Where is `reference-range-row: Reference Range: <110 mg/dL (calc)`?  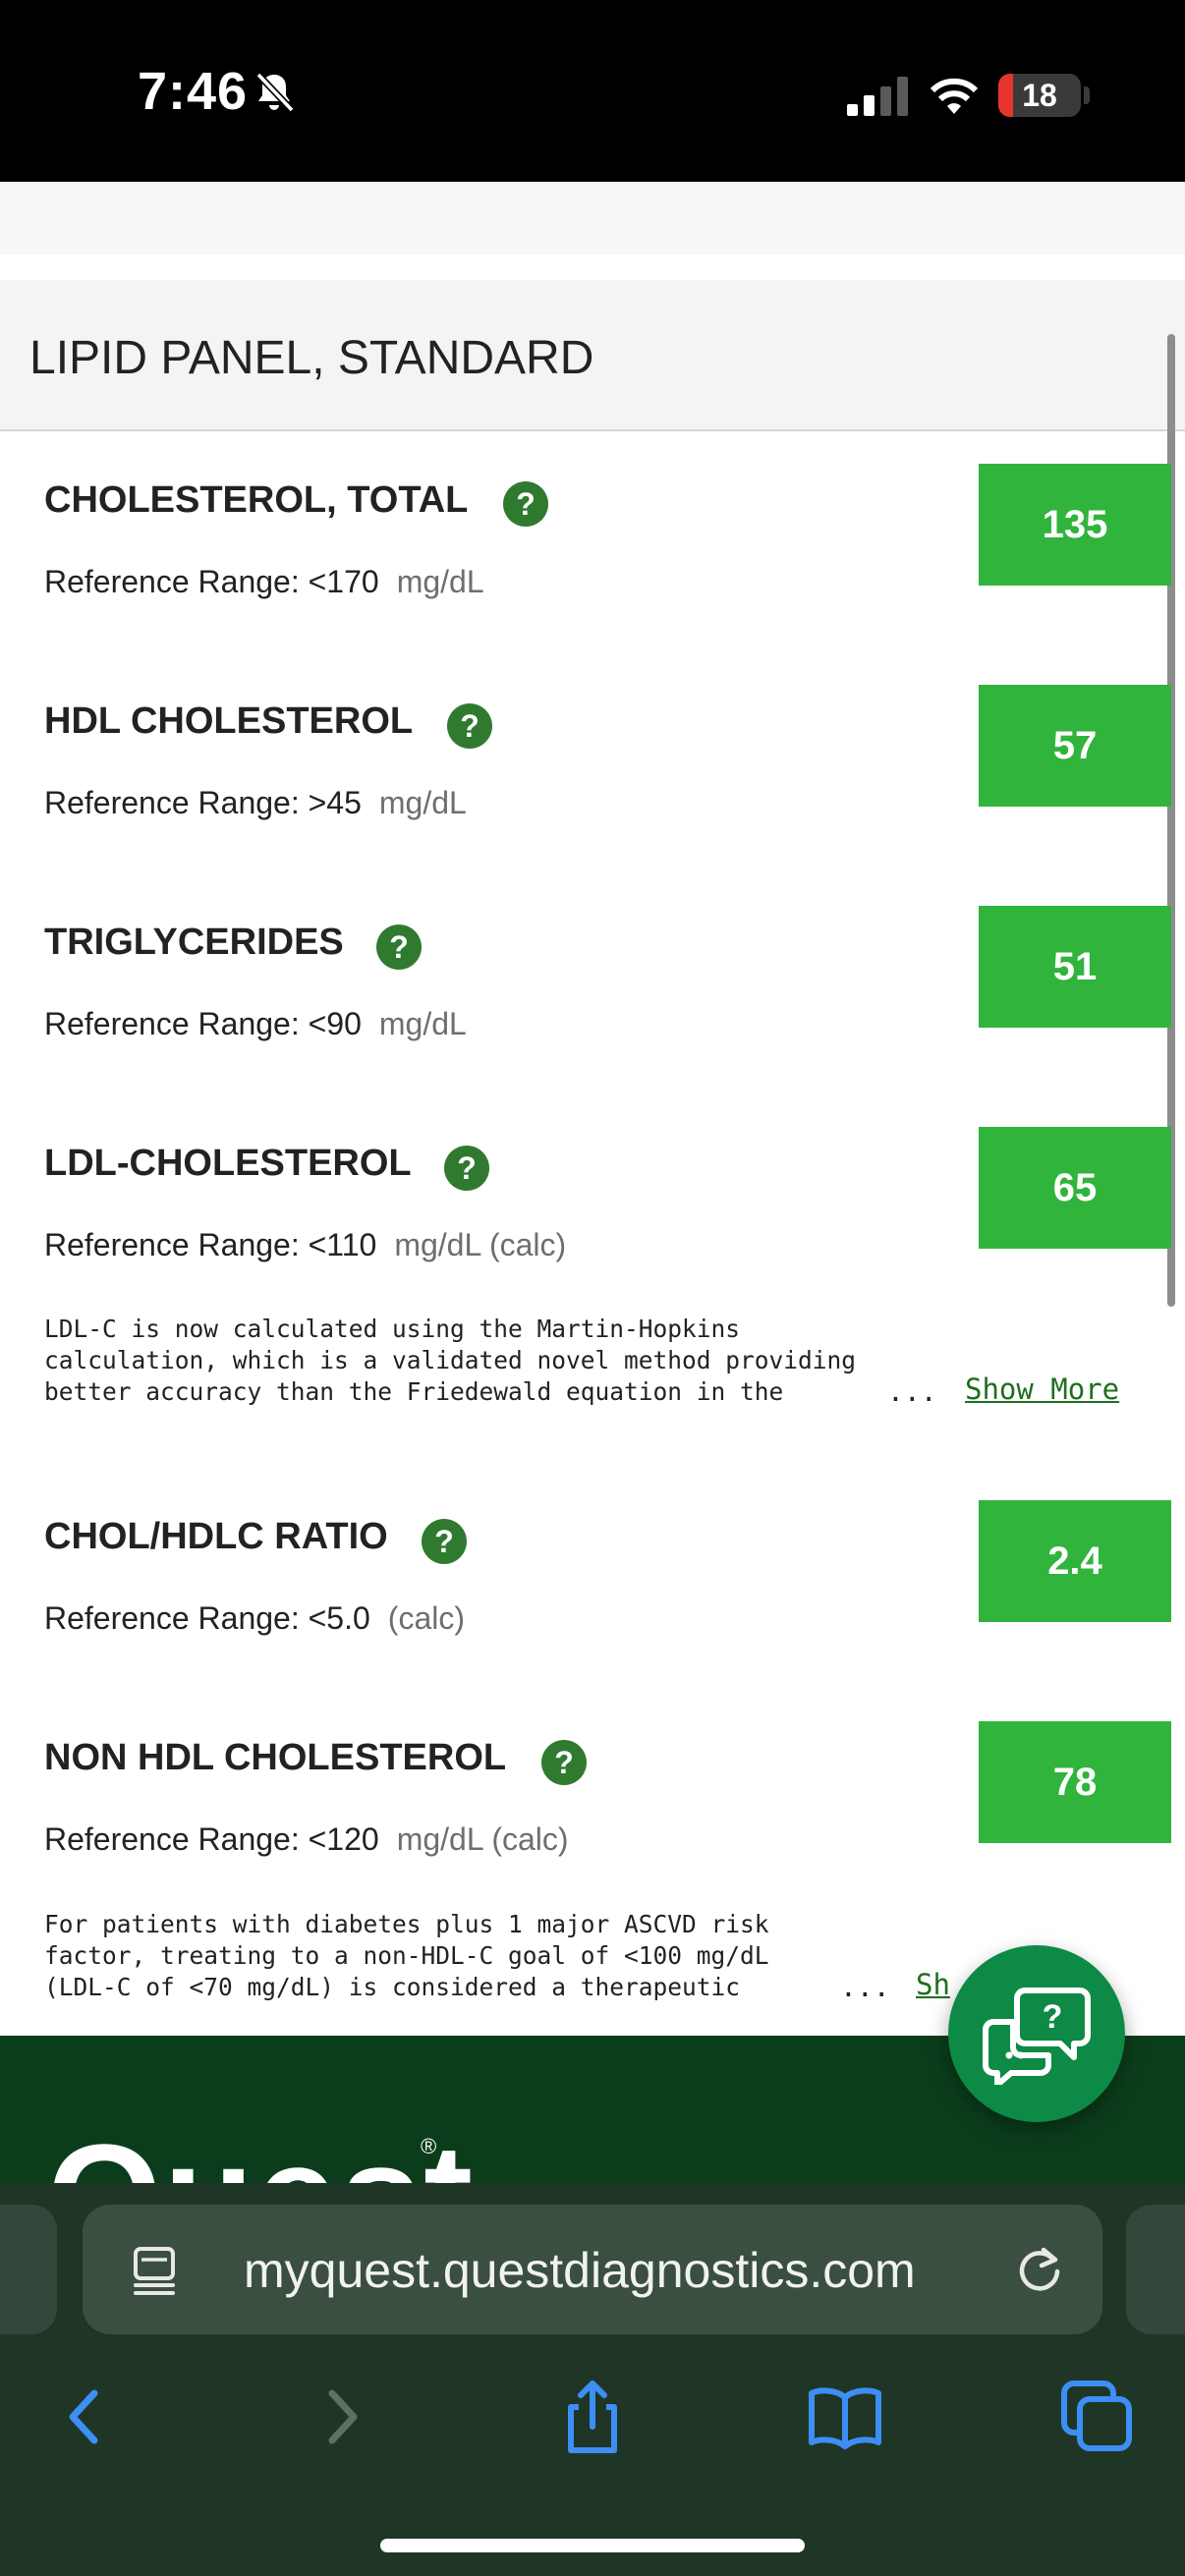 reference-range-row: Reference Range: <110 mg/dL (calc) is located at coordinates (305, 1245).